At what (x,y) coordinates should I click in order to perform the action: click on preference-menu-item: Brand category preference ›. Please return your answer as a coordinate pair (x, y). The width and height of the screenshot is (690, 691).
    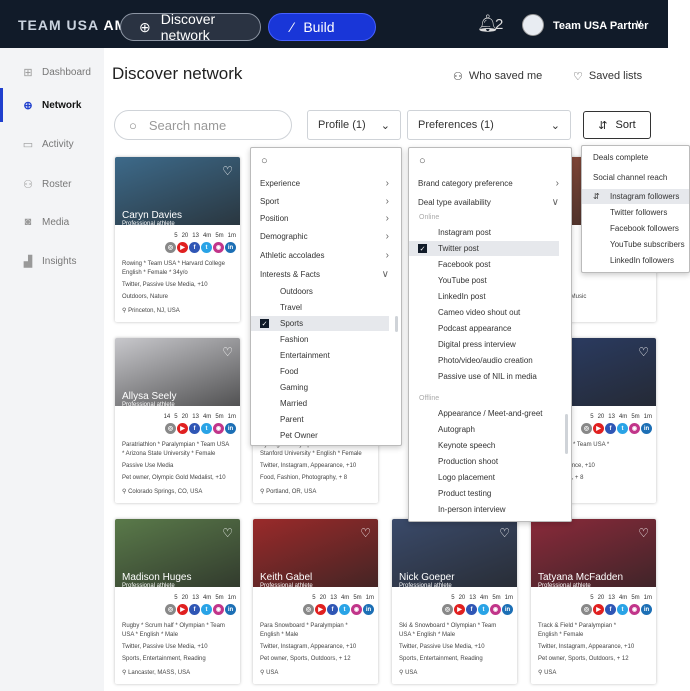
    Looking at the image, I should click on (490, 183).